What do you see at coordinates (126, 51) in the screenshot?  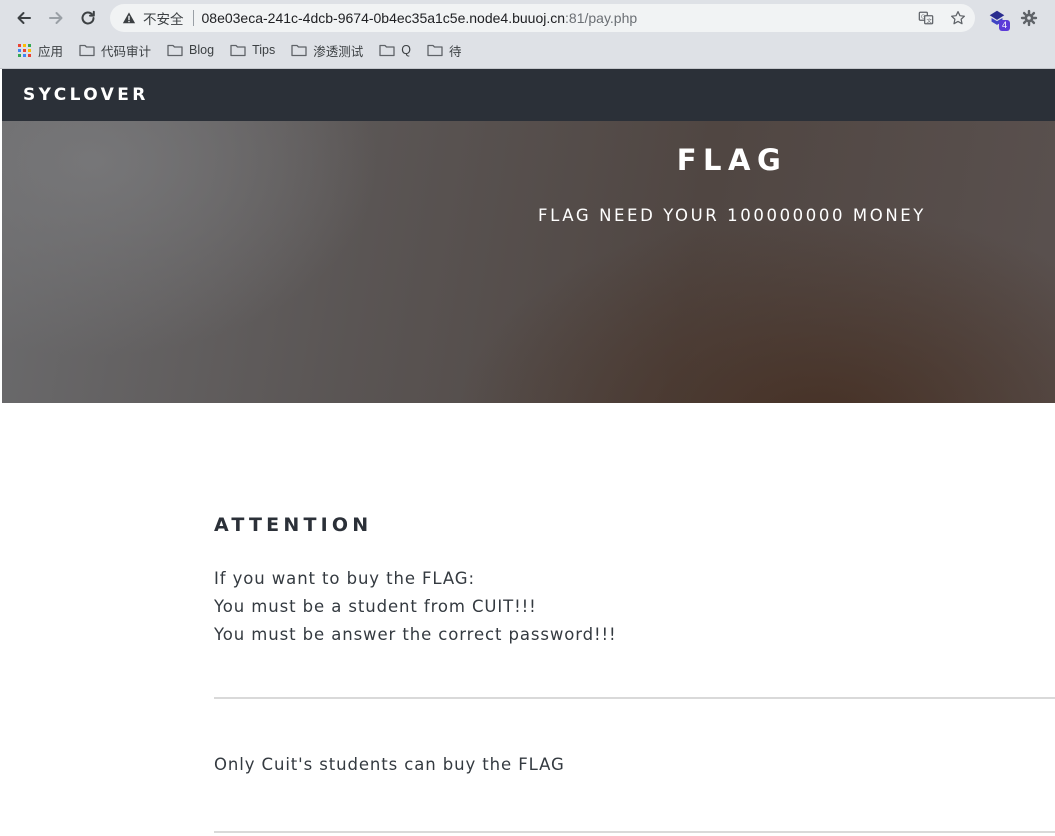 I see `bookmark-label: 代码审计` at bounding box center [126, 51].